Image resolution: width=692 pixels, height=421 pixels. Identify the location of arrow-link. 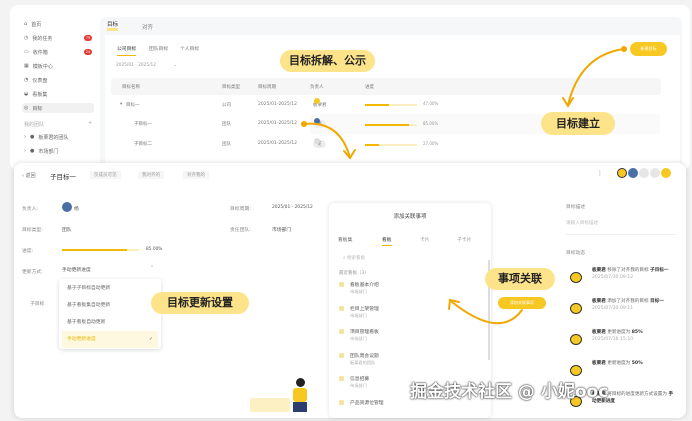
(487, 313).